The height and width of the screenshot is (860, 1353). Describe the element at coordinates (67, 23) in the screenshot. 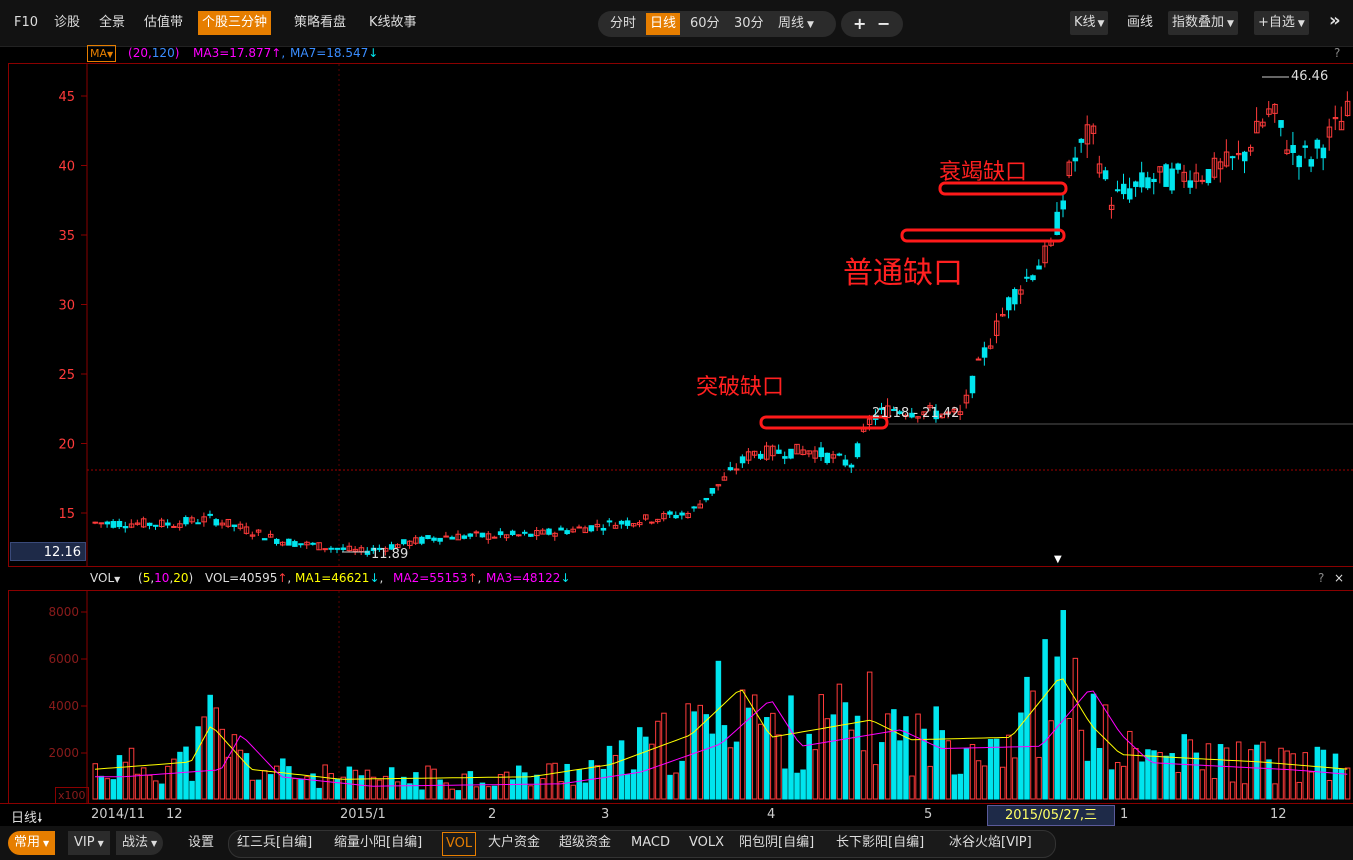

I see `diagnosis-tab: 诊股` at that location.